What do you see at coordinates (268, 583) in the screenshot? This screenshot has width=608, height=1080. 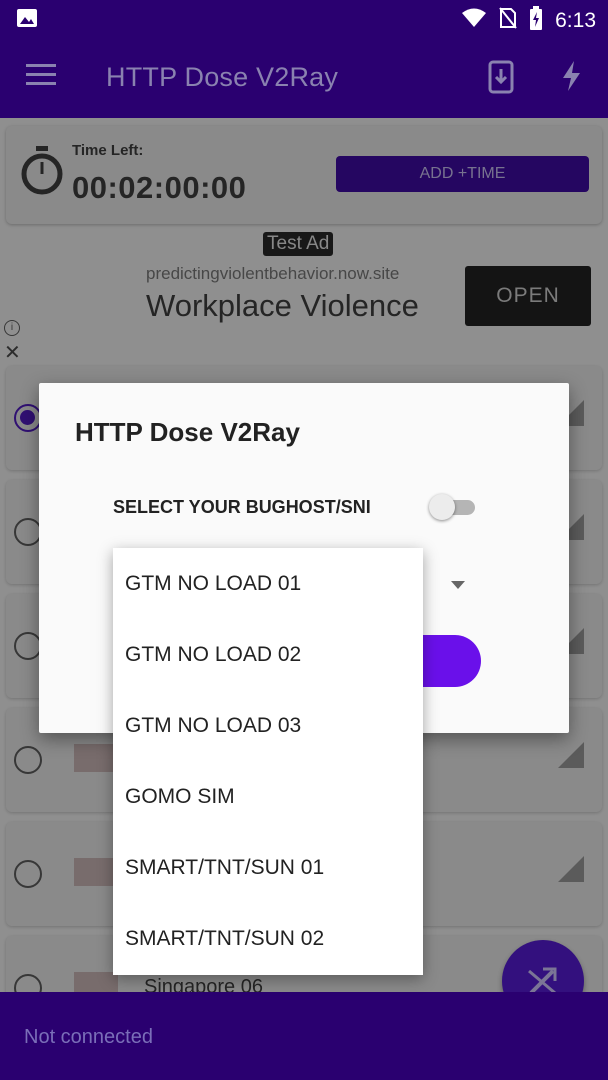 I see `dropdown-option: GTM NO LOAD 01` at bounding box center [268, 583].